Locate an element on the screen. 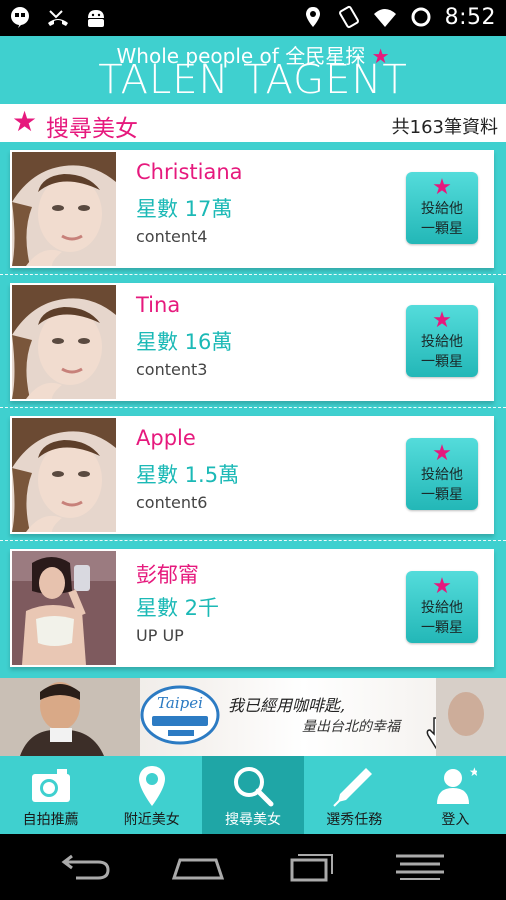 The height and width of the screenshot is (900, 506). person-content: content4 is located at coordinates (172, 236).